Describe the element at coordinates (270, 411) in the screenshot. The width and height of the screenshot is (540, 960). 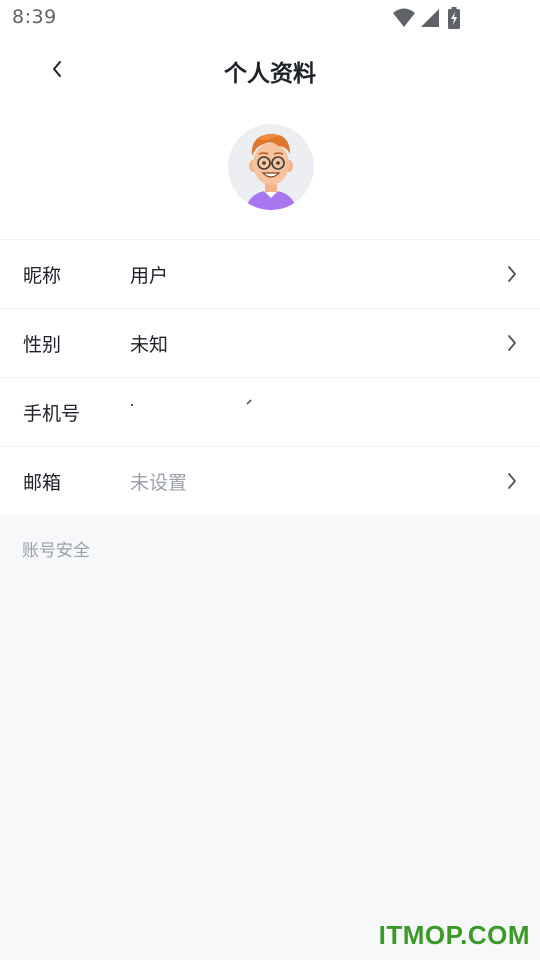
I see `phone-row: 手机号` at that location.